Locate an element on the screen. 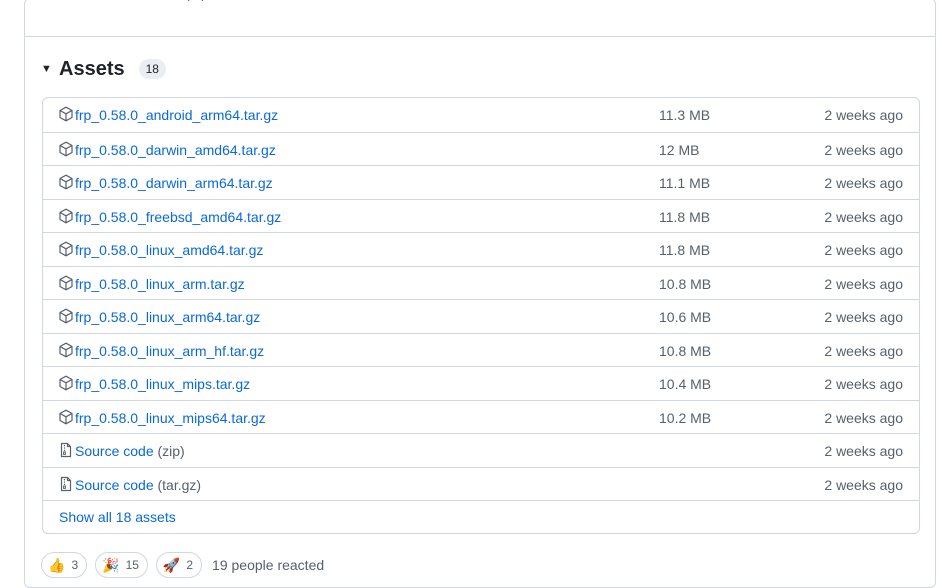  assets-header: ▼ Assets 18 is located at coordinates (103, 69).